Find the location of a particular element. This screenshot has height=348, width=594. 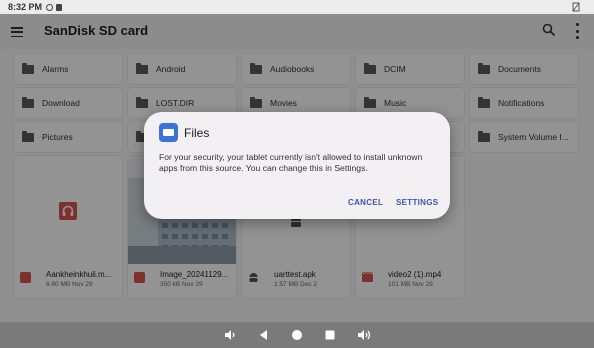

back-icon is located at coordinates (264, 335).